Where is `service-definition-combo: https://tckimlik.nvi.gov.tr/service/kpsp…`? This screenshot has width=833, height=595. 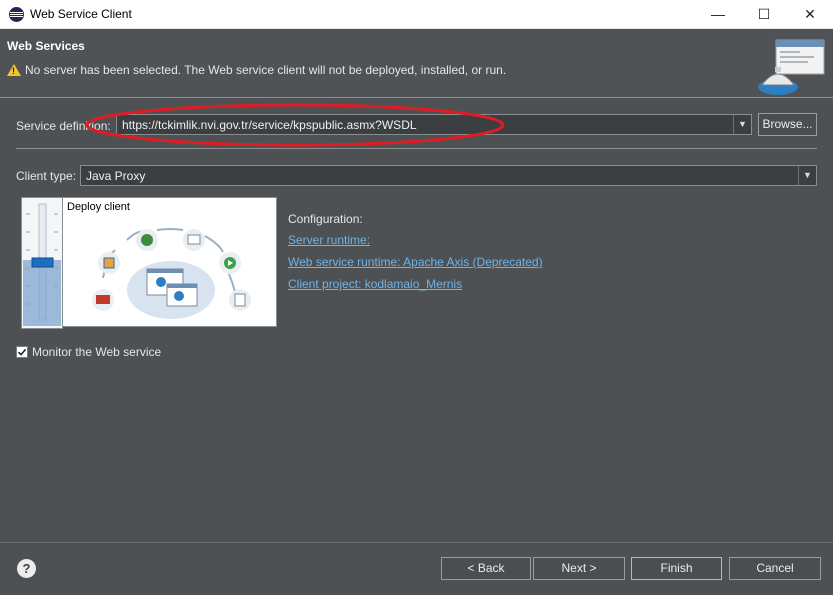
service-definition-combo: https://tckimlik.nvi.gov.tr/service/kpsp… is located at coordinates (434, 124).